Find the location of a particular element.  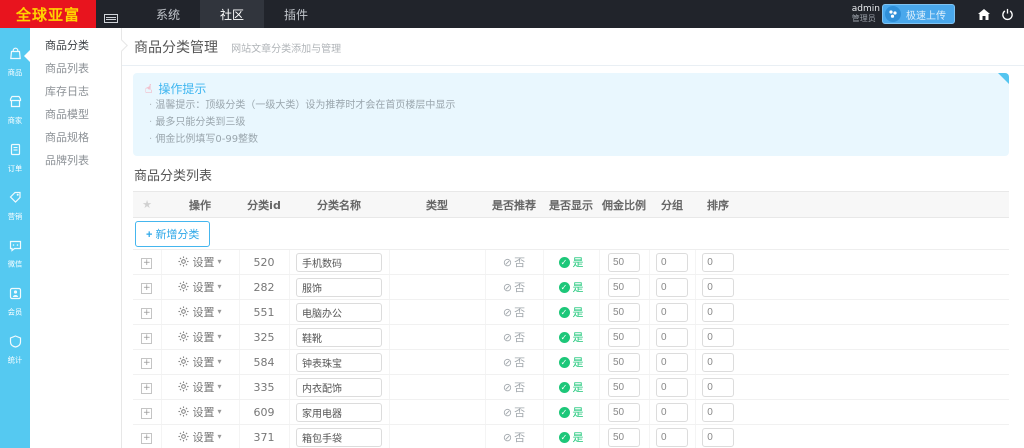

power-icon is located at coordinates (1007, 14).